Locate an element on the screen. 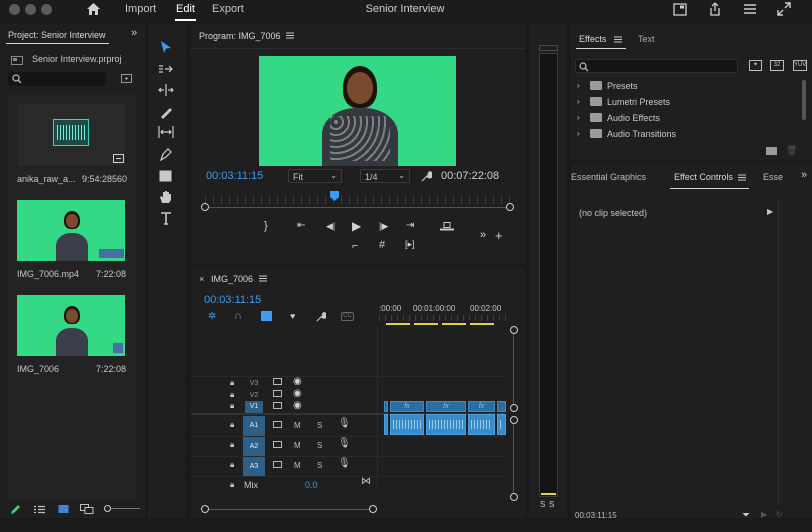  effect-controls-timecode: 00:03:11:15 is located at coordinates (596, 515).